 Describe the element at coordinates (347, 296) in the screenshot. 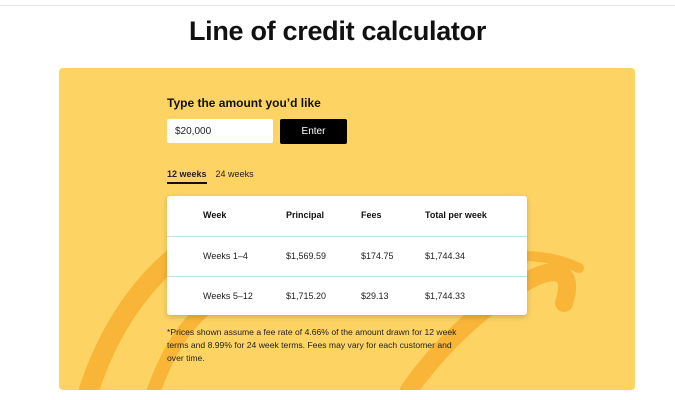

I see `table-row: Weeks 5–12 $1,715.20 $29.13 $1,744.33` at that location.